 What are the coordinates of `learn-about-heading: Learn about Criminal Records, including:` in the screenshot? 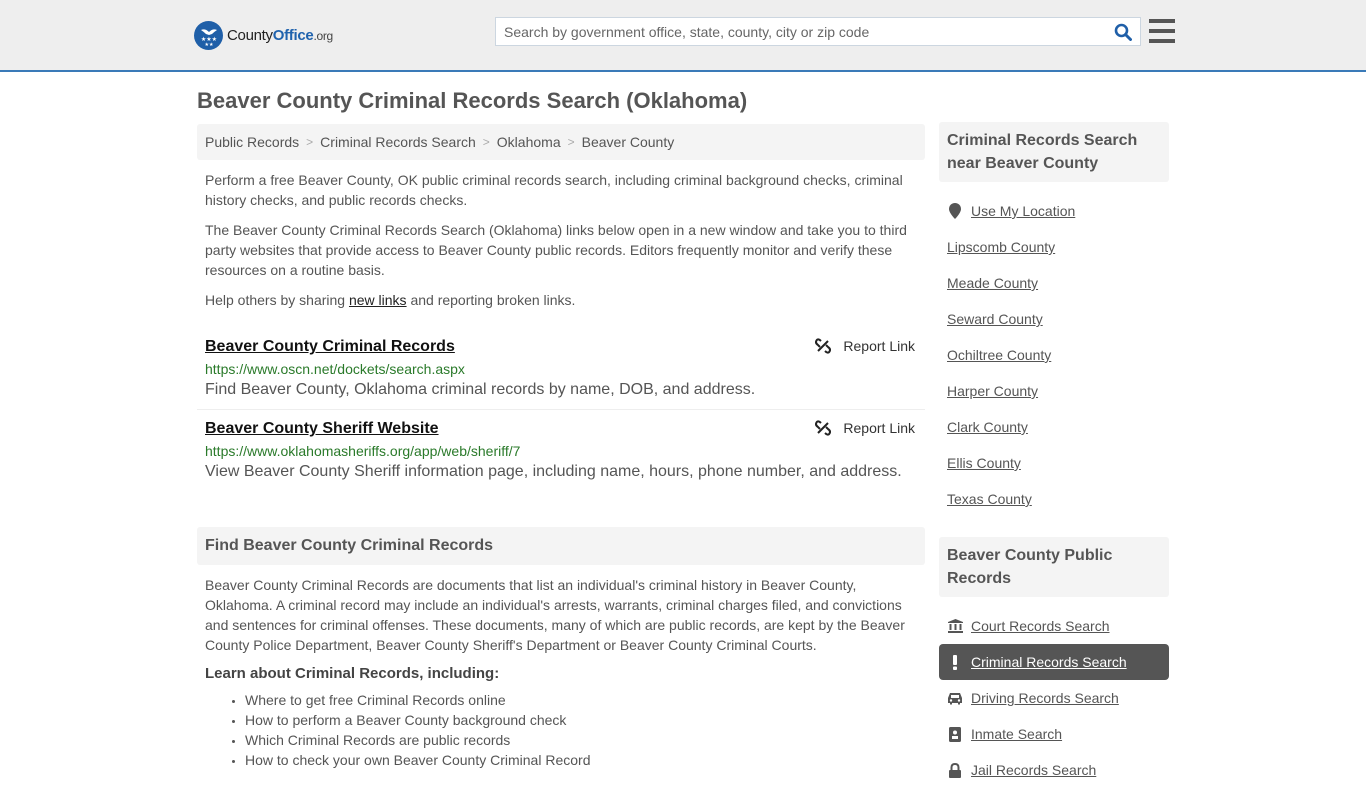 It's located at (352, 673).